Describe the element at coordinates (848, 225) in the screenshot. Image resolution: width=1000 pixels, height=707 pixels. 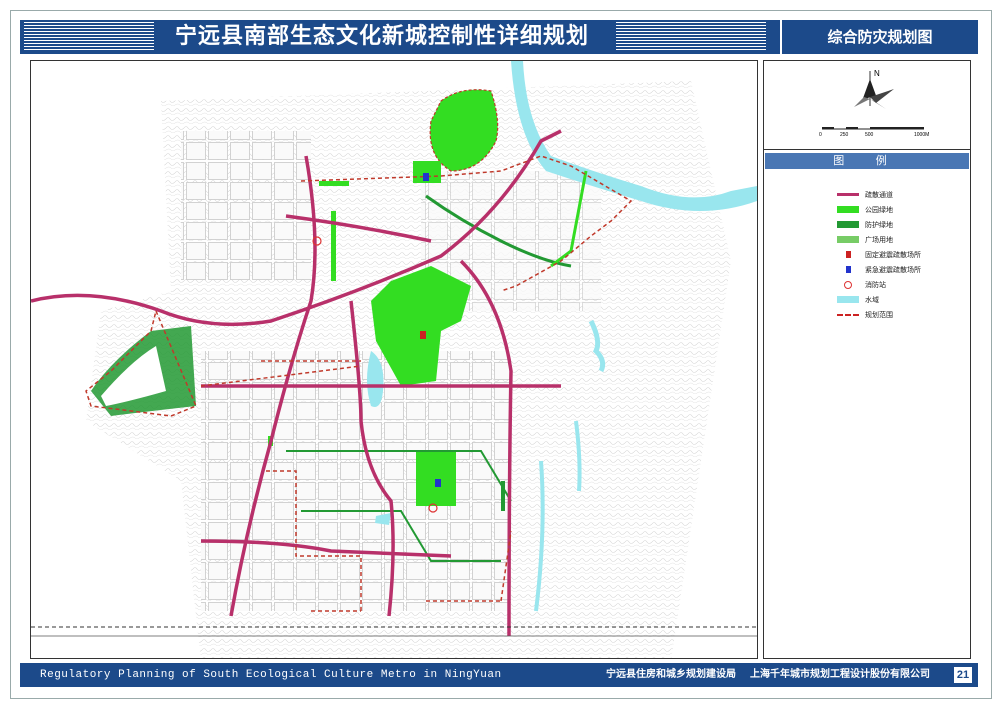
I see `protective-green-icon` at that location.